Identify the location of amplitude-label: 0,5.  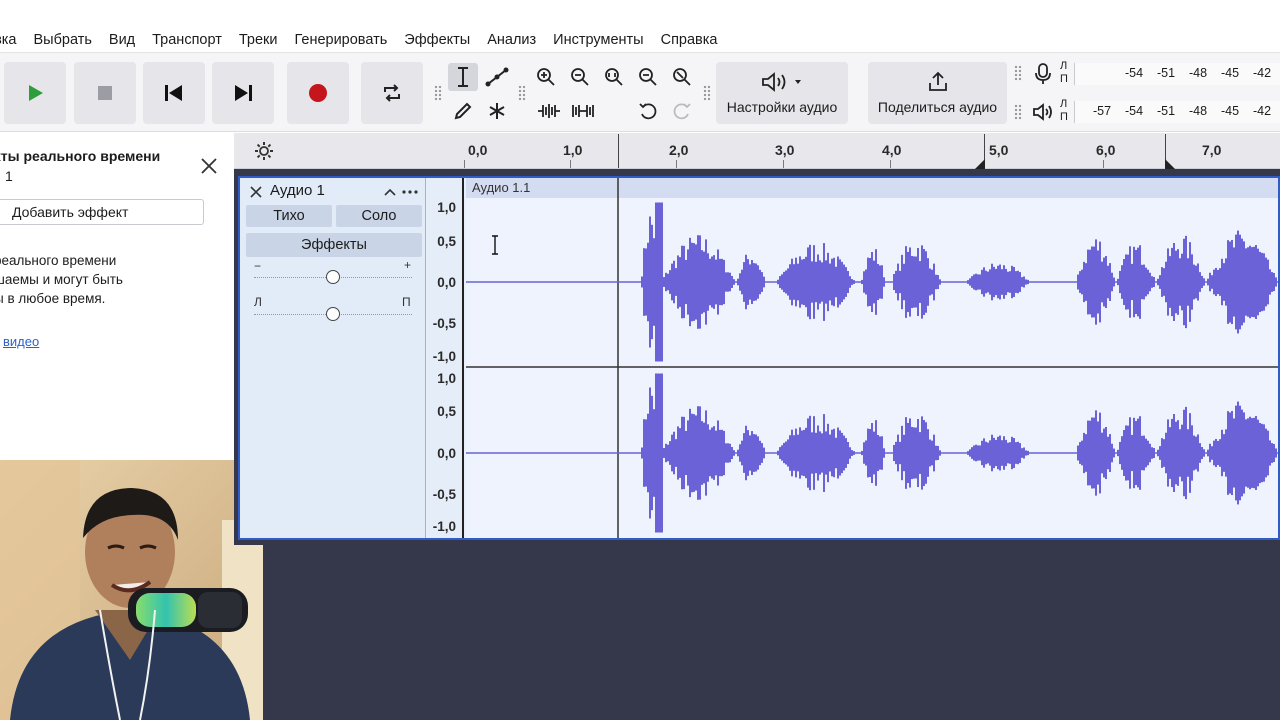
(446, 241).